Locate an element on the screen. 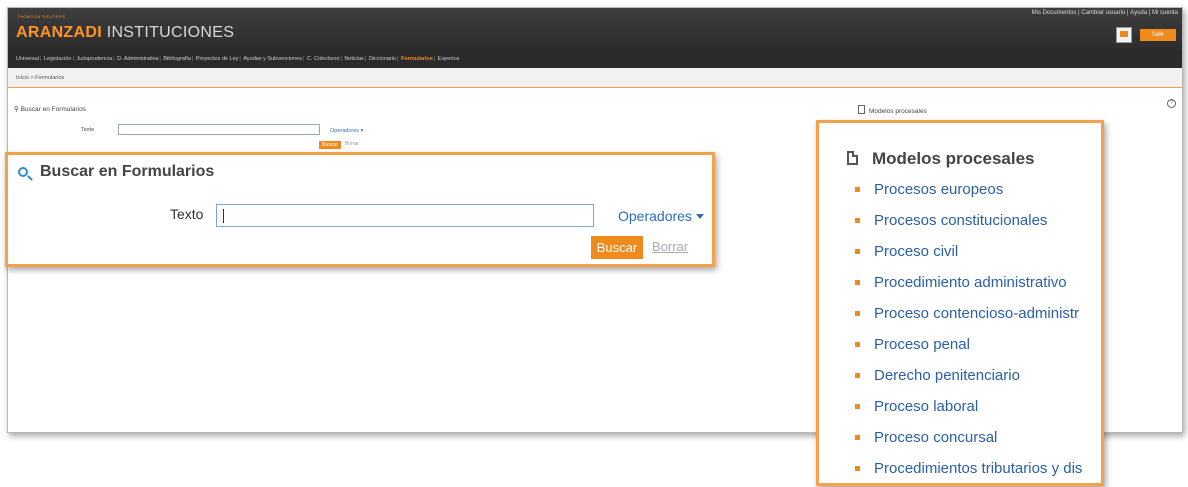 The image size is (1188, 487). list-item: Proceso laboral is located at coordinates (968, 412).